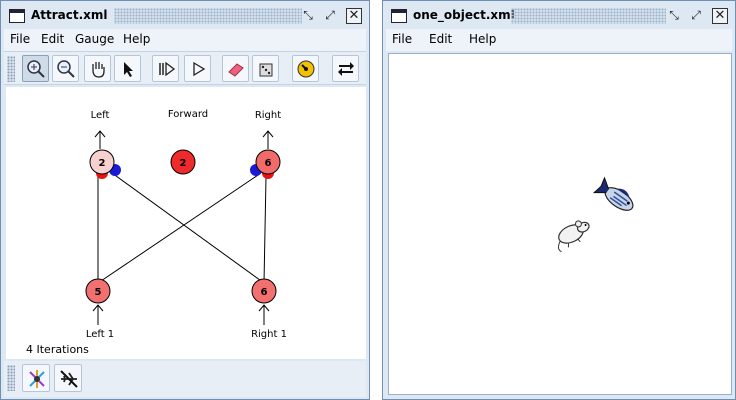 The width and height of the screenshot is (736, 400). What do you see at coordinates (94, 39) in the screenshot?
I see `menu-gauge: Gauge` at bounding box center [94, 39].